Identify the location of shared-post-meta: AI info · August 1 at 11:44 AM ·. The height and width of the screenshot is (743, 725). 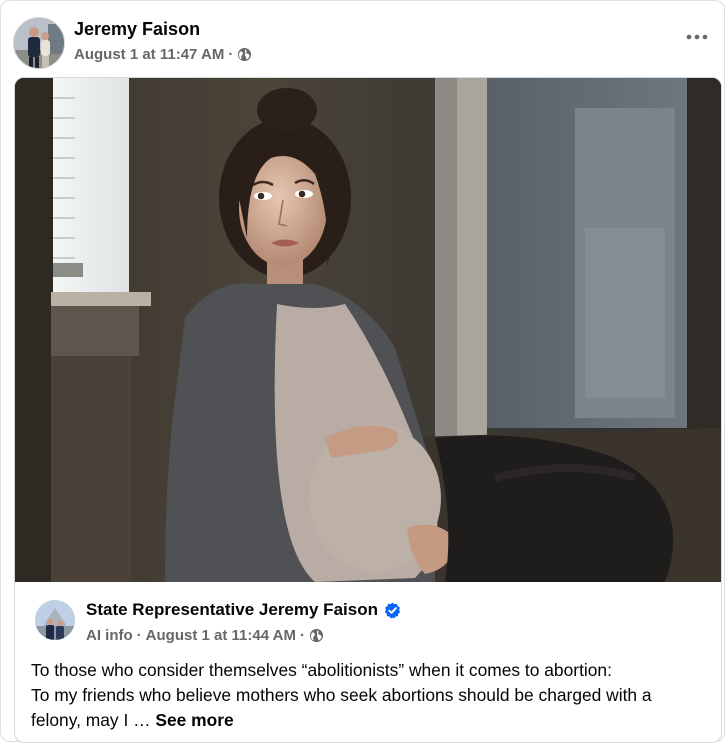
(205, 635).